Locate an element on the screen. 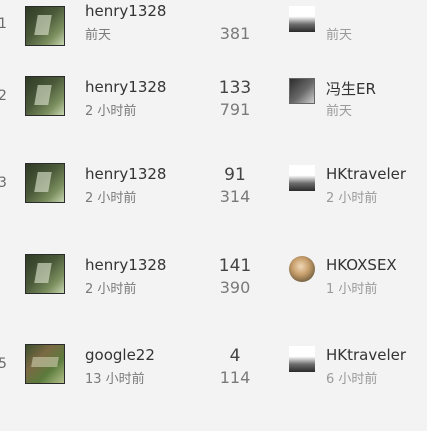  rank-number: 2 is located at coordinates (3, 96).